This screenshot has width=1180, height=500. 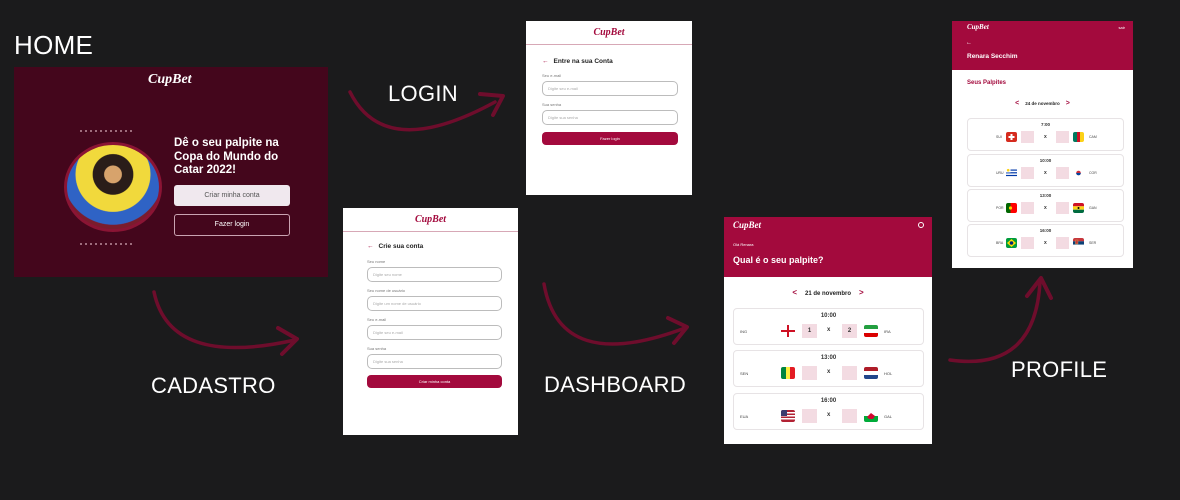 I want to click on name-field: Digite seu nome, so click(x=434, y=274).